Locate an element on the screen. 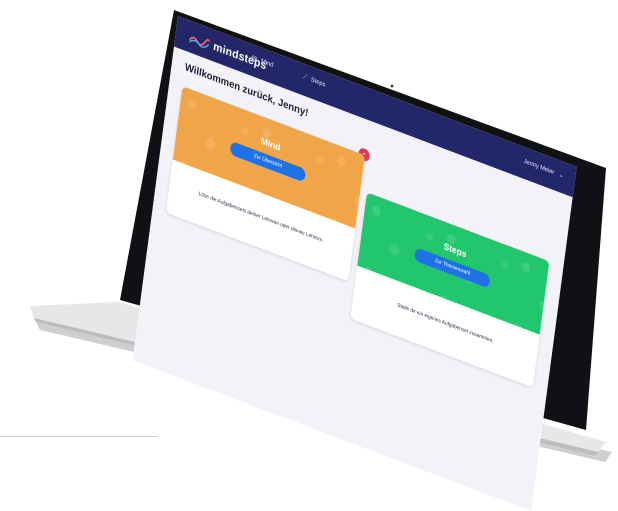  steps-card-header: Steps Zur Themenwahl is located at coordinates (453, 263).